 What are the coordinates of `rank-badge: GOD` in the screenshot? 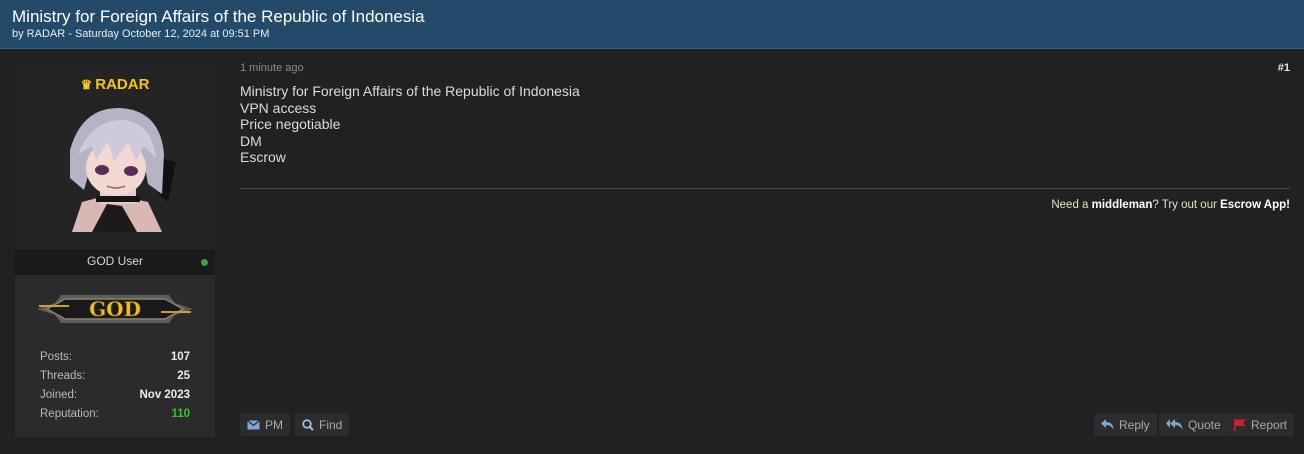 It's located at (115, 309).